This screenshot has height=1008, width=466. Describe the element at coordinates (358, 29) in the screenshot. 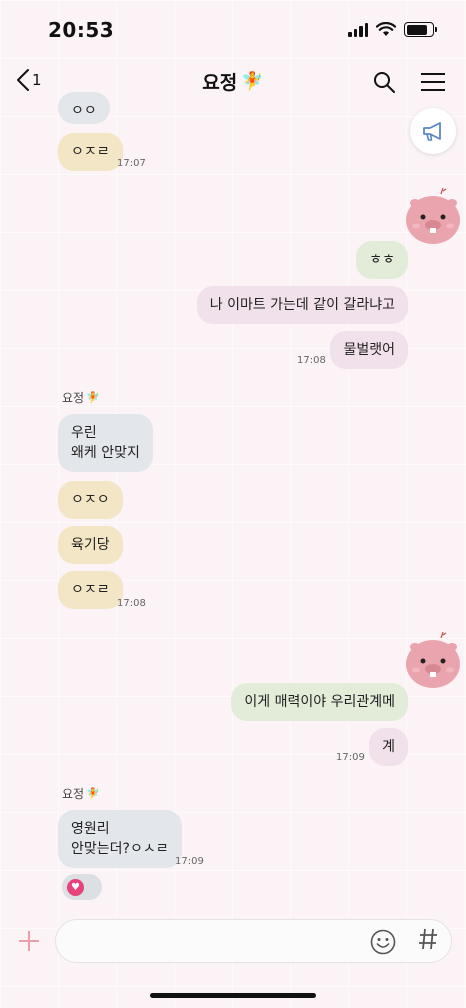

I see `signal-icon` at that location.